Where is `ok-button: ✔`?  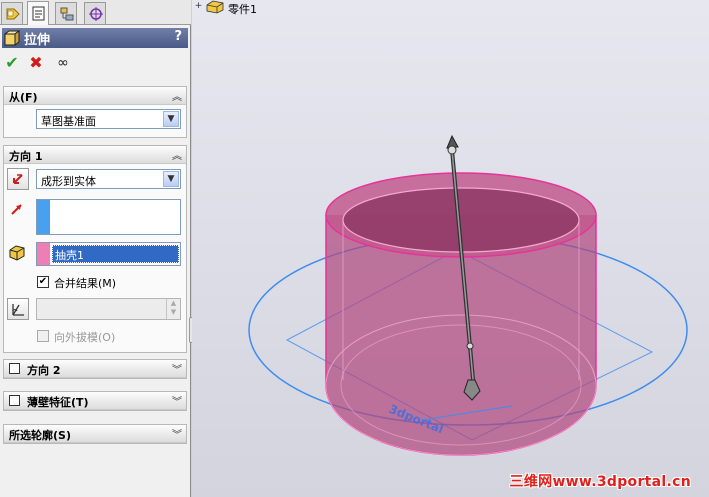 ok-button: ✔ is located at coordinates (12, 63).